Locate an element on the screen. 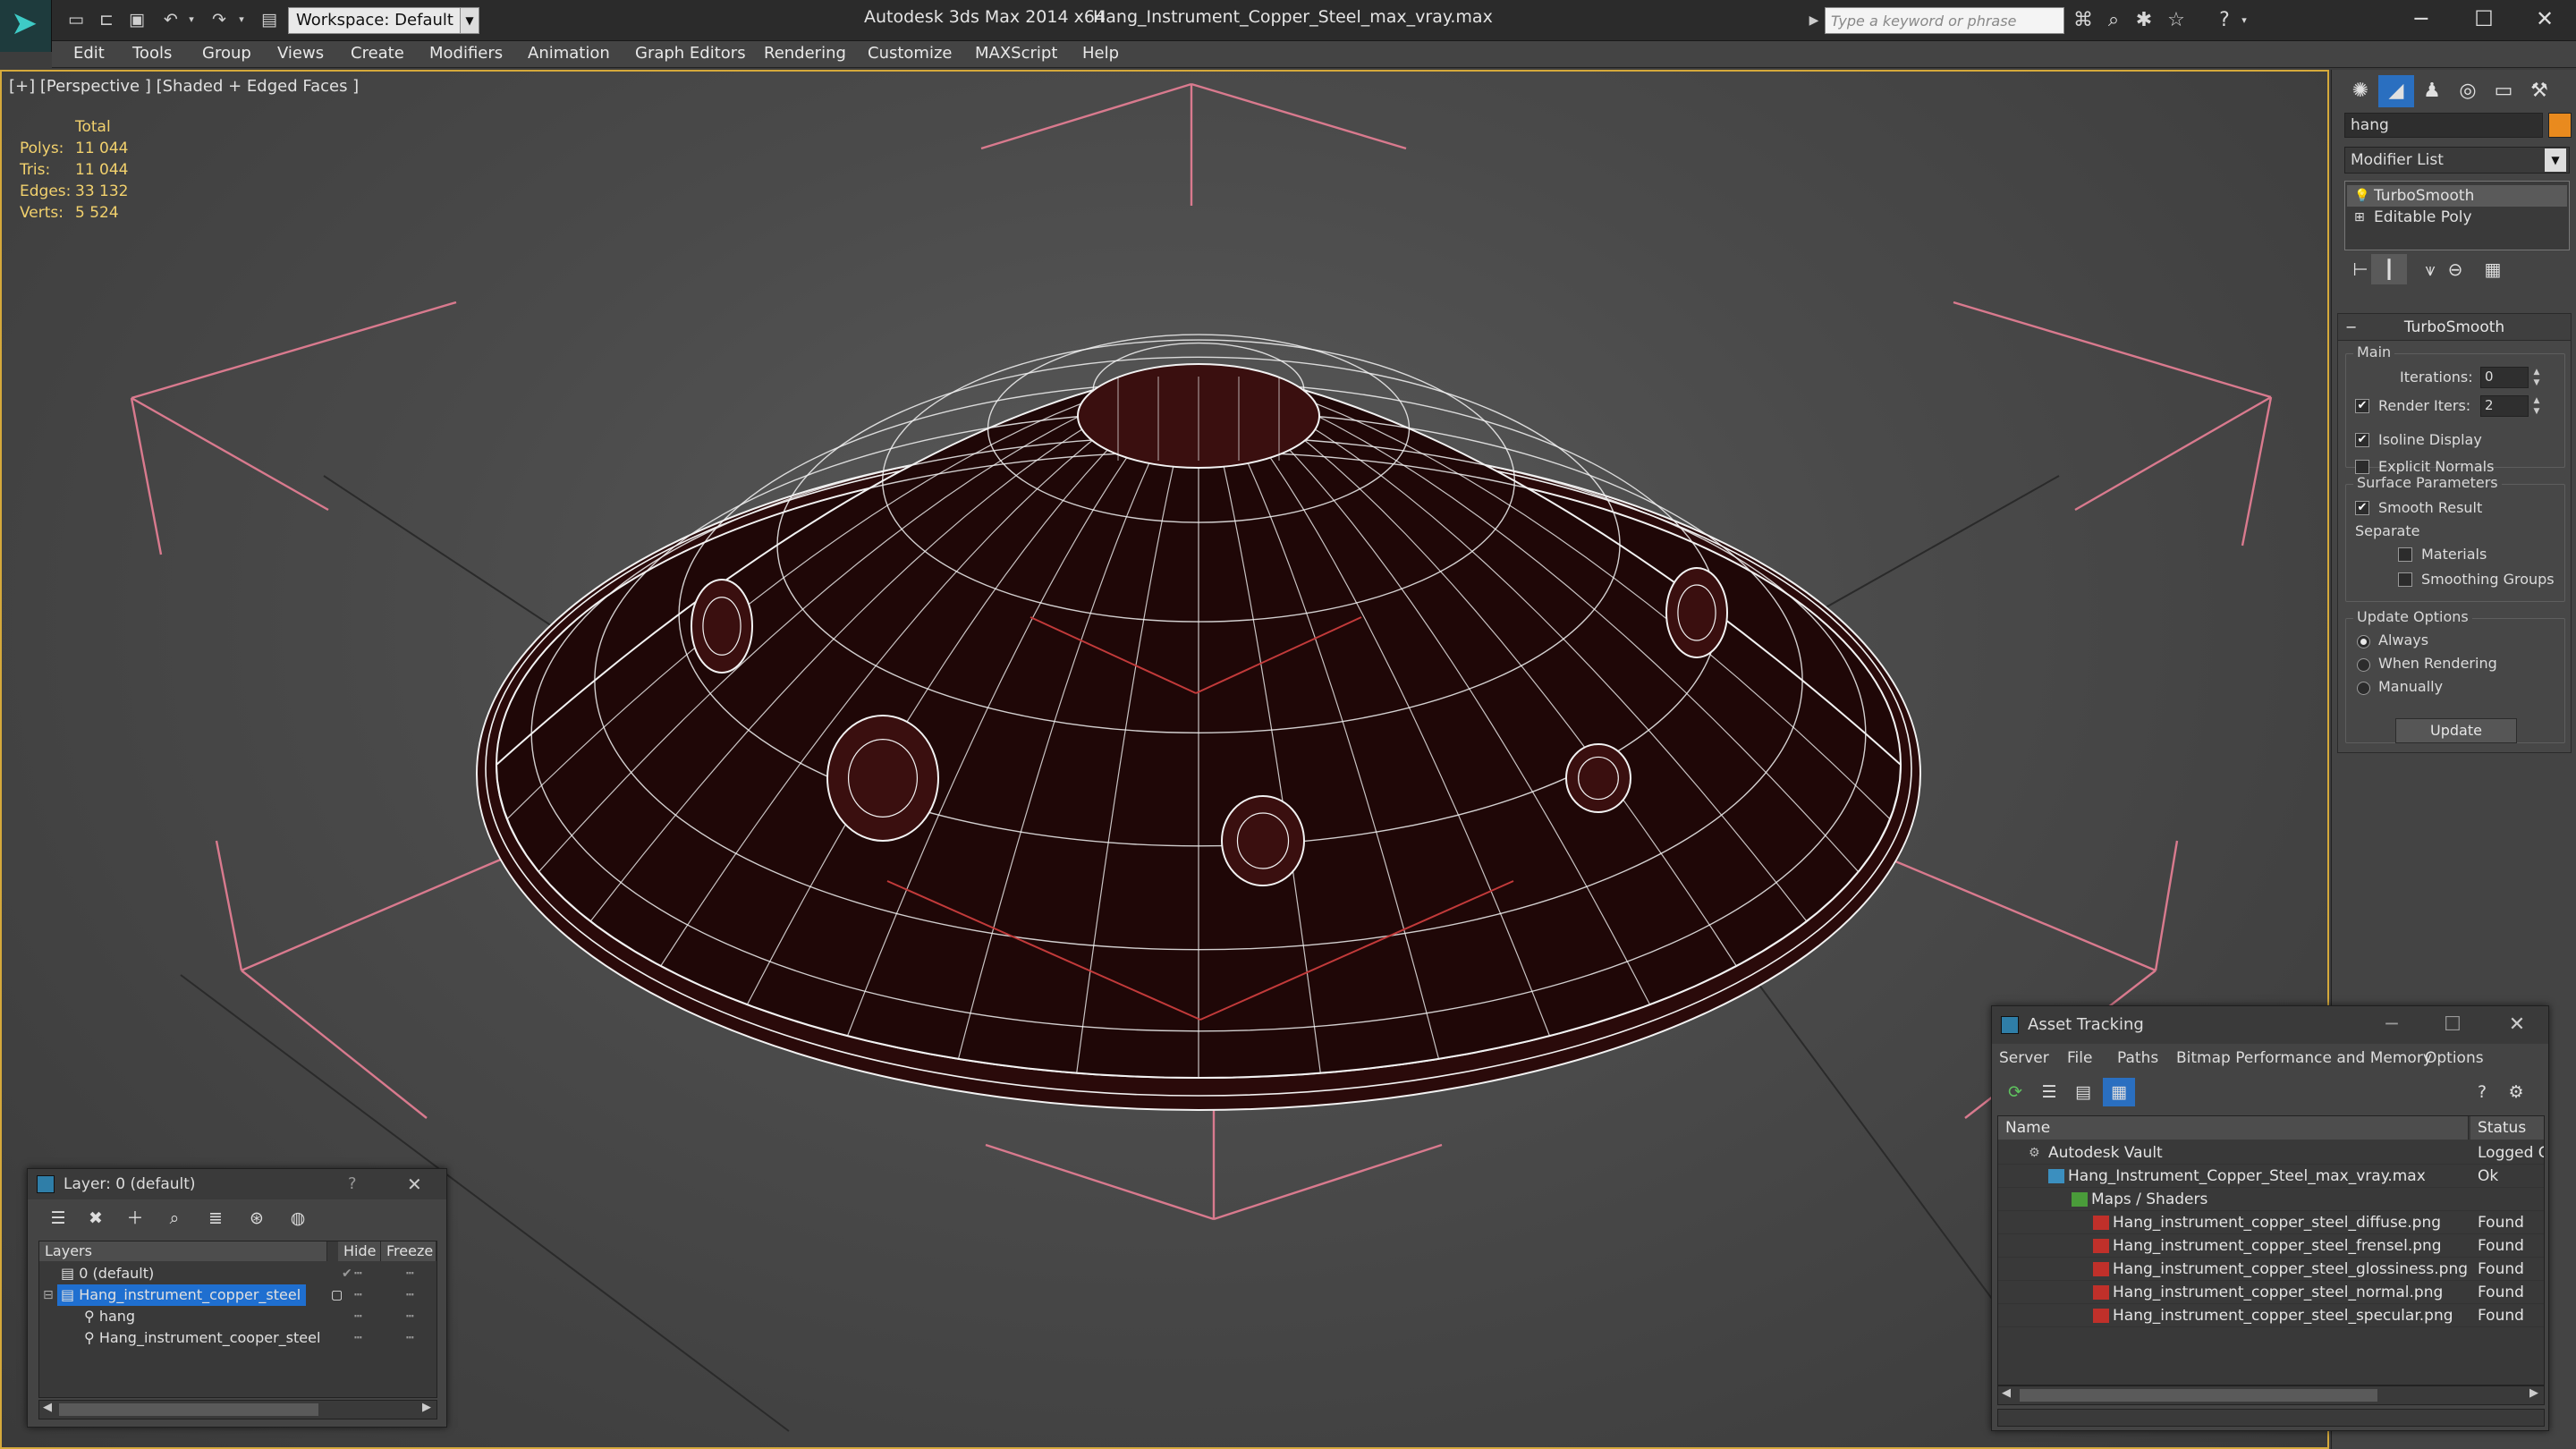 This screenshot has width=2576, height=1449. delete-layer-icon: ✖ is located at coordinates (96, 1218).